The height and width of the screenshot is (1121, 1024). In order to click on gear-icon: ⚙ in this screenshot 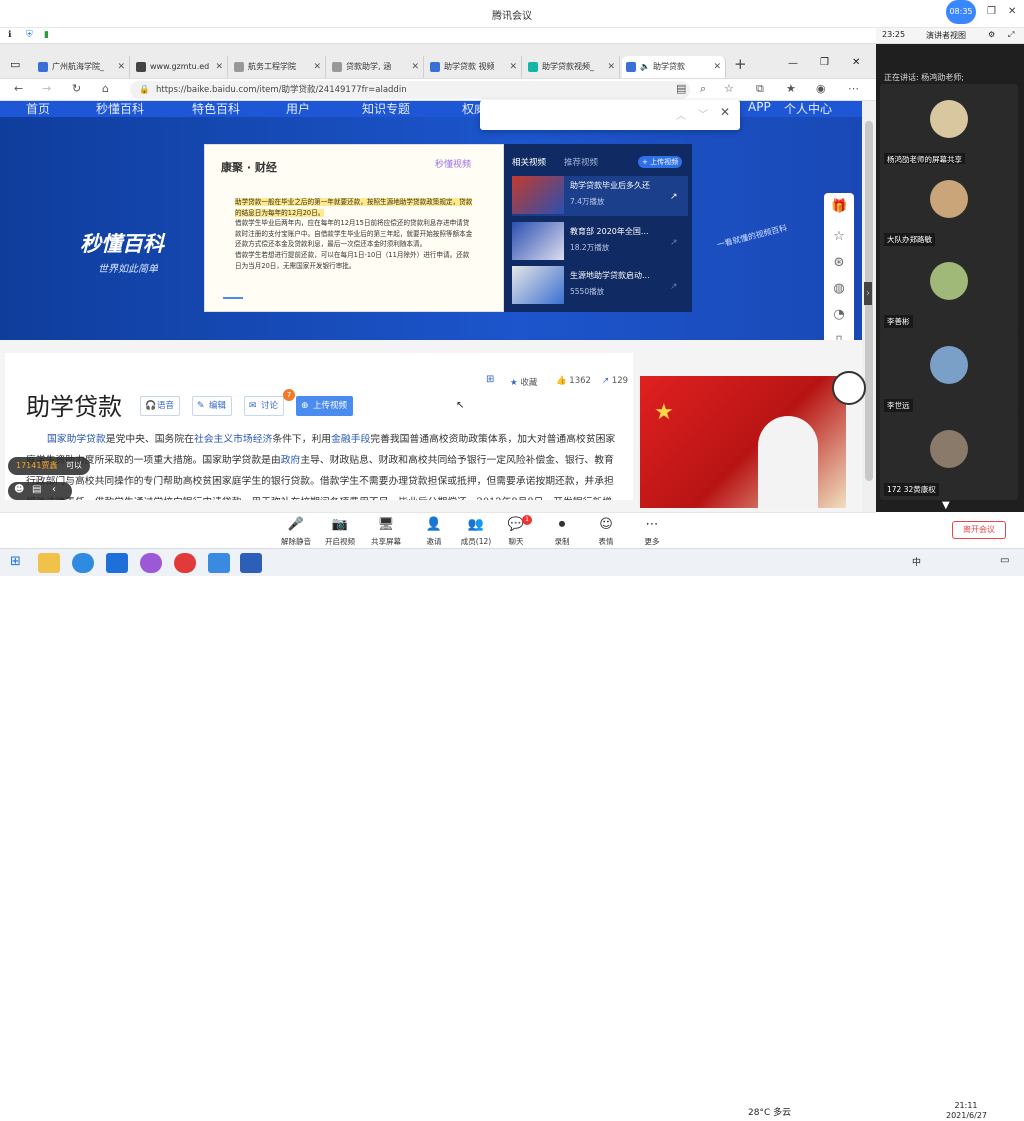, I will do `click(991, 34)`.